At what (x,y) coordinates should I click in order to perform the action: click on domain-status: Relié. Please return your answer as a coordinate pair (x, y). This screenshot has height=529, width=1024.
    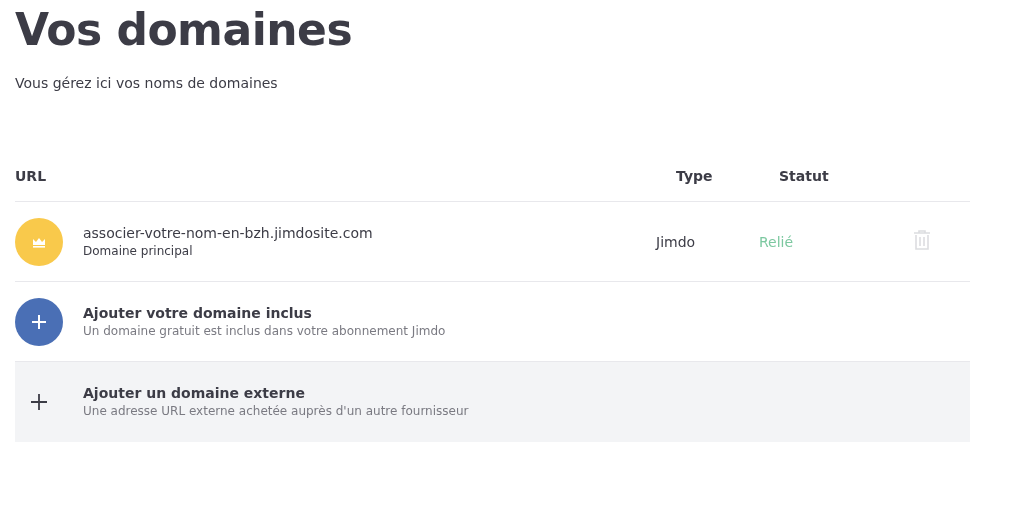
    Looking at the image, I should click on (777, 241).